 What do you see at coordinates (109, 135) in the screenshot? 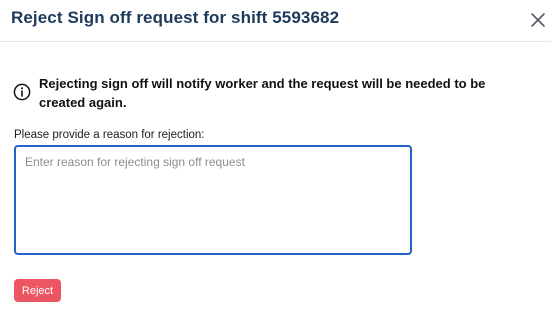
I see `reason-field-label: Please provide a reason for rejection:` at bounding box center [109, 135].